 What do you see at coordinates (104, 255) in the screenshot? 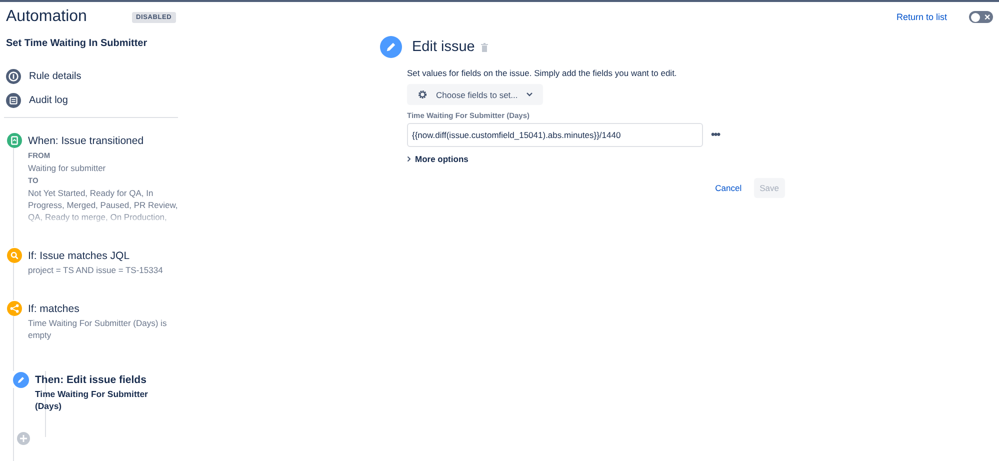
I see `step-title: If: Issue matches JQL` at bounding box center [104, 255].